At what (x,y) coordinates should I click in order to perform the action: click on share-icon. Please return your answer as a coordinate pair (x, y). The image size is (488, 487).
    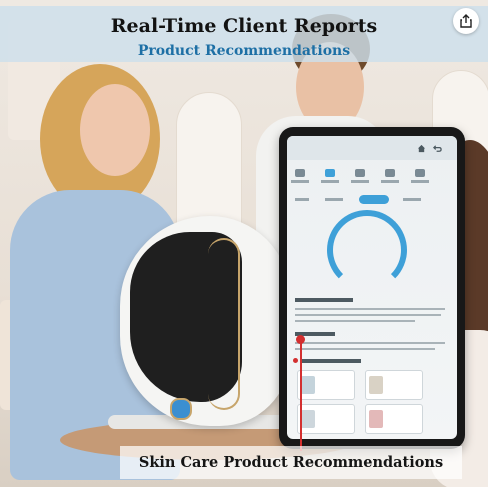
    Looking at the image, I should click on (466, 21).